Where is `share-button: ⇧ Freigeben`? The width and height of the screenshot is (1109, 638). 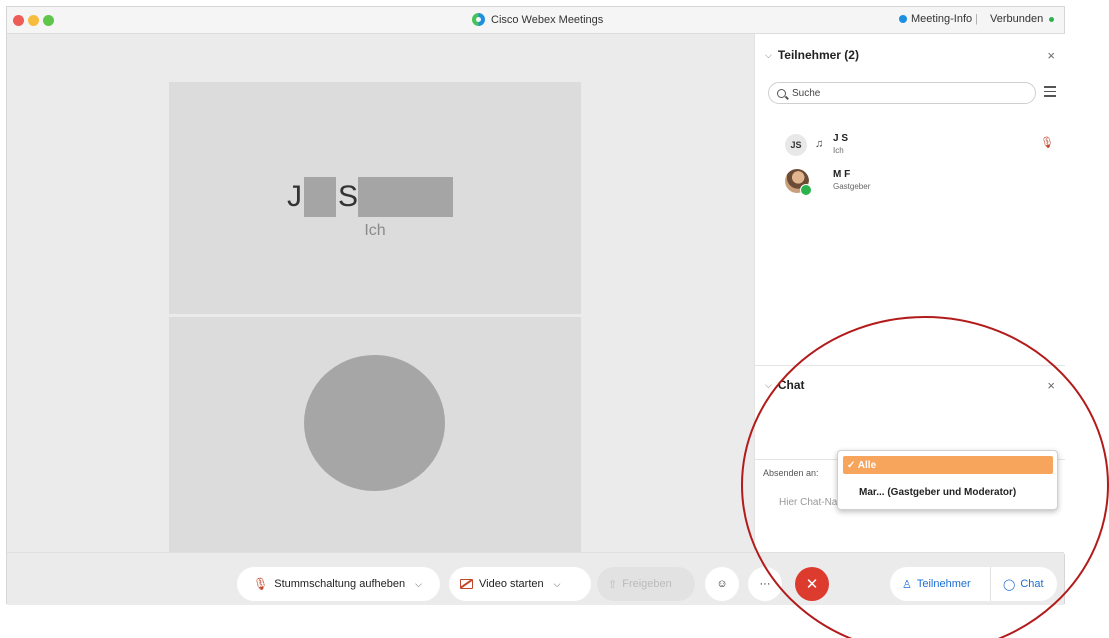 share-button: ⇧ Freigeben is located at coordinates (646, 584).